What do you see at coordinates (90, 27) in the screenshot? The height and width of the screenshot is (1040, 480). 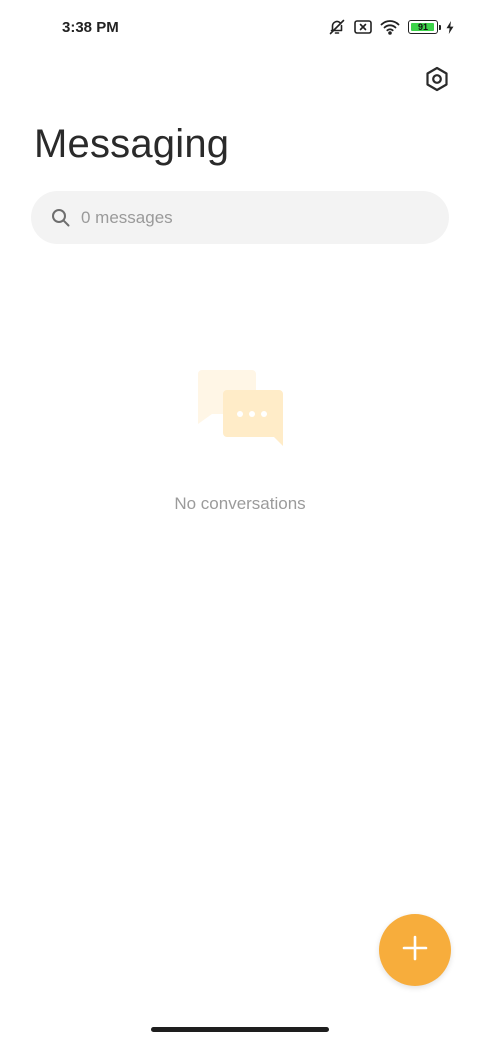 I see `status-time: 3:38 PM` at bounding box center [90, 27].